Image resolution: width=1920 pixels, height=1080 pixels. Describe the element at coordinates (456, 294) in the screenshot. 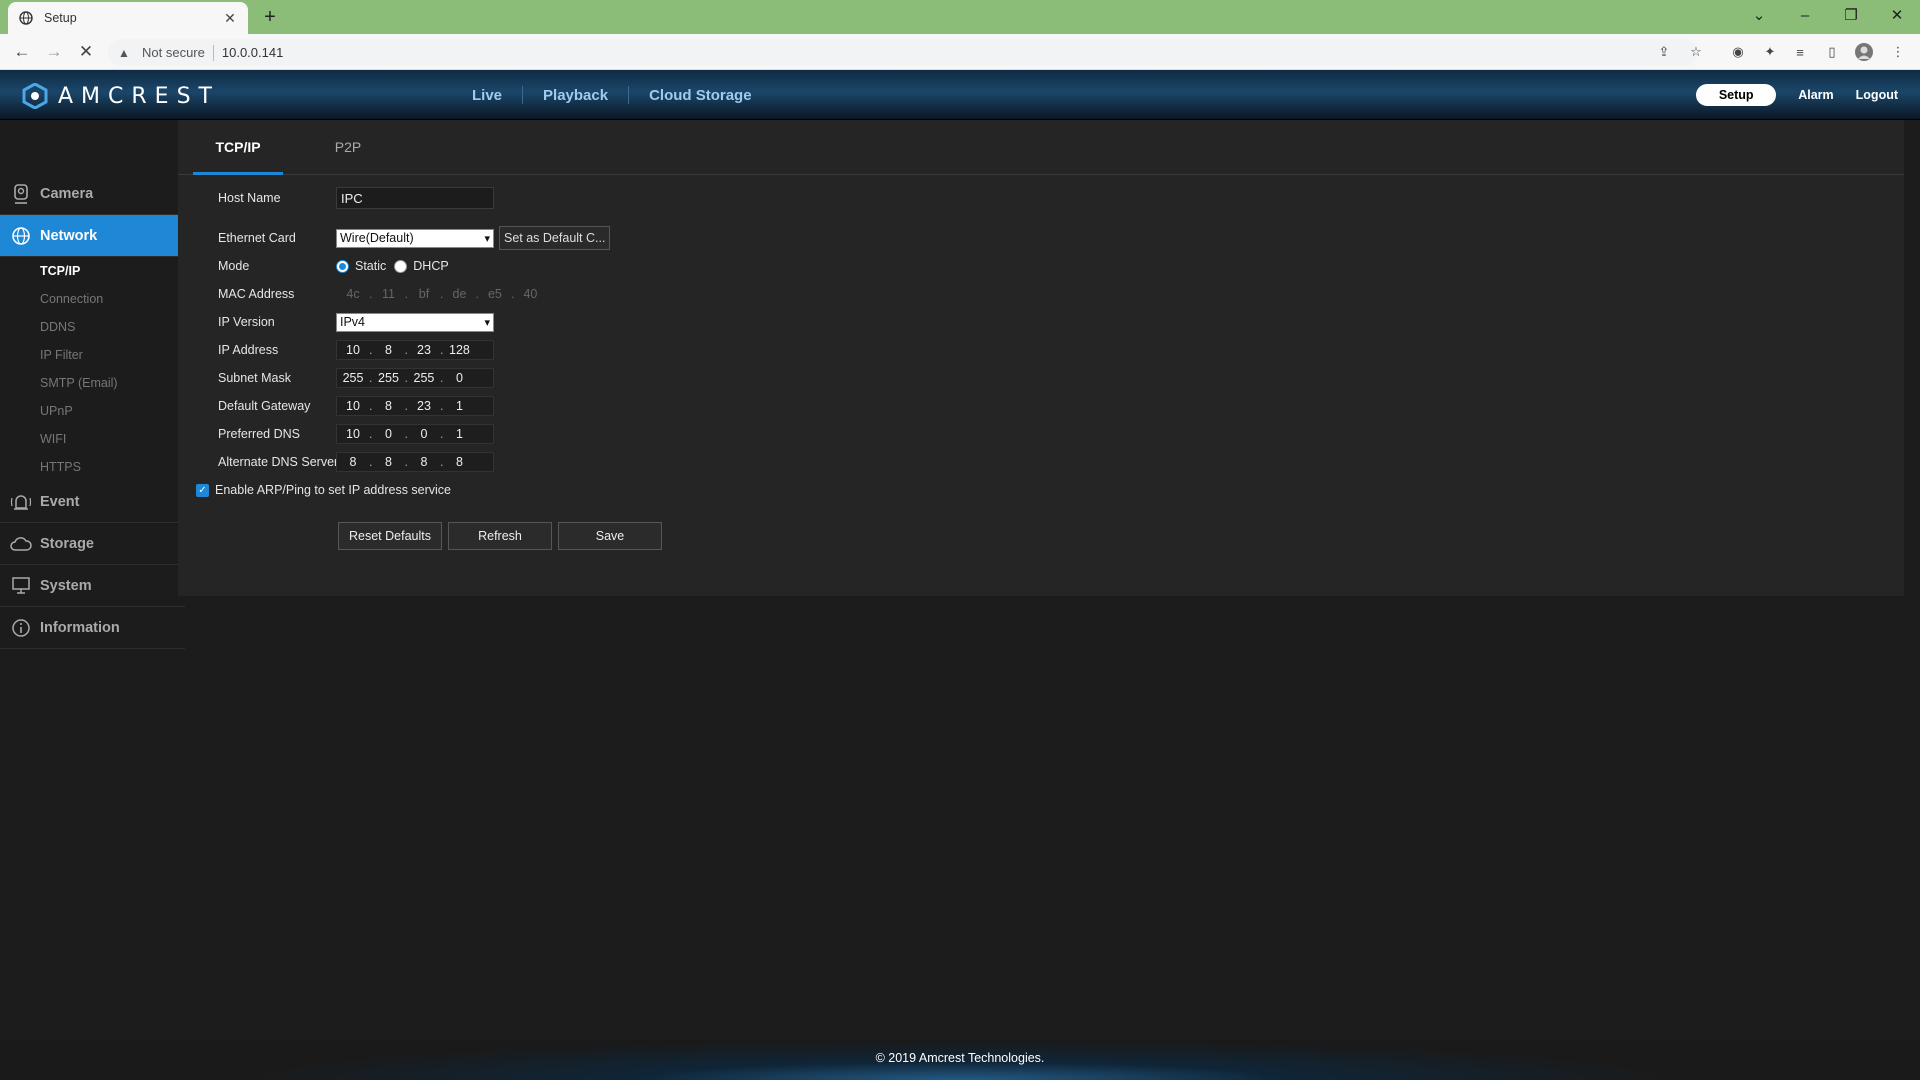

I see `mac-address-field: 4c. 11. bf. de. e5. 40` at that location.